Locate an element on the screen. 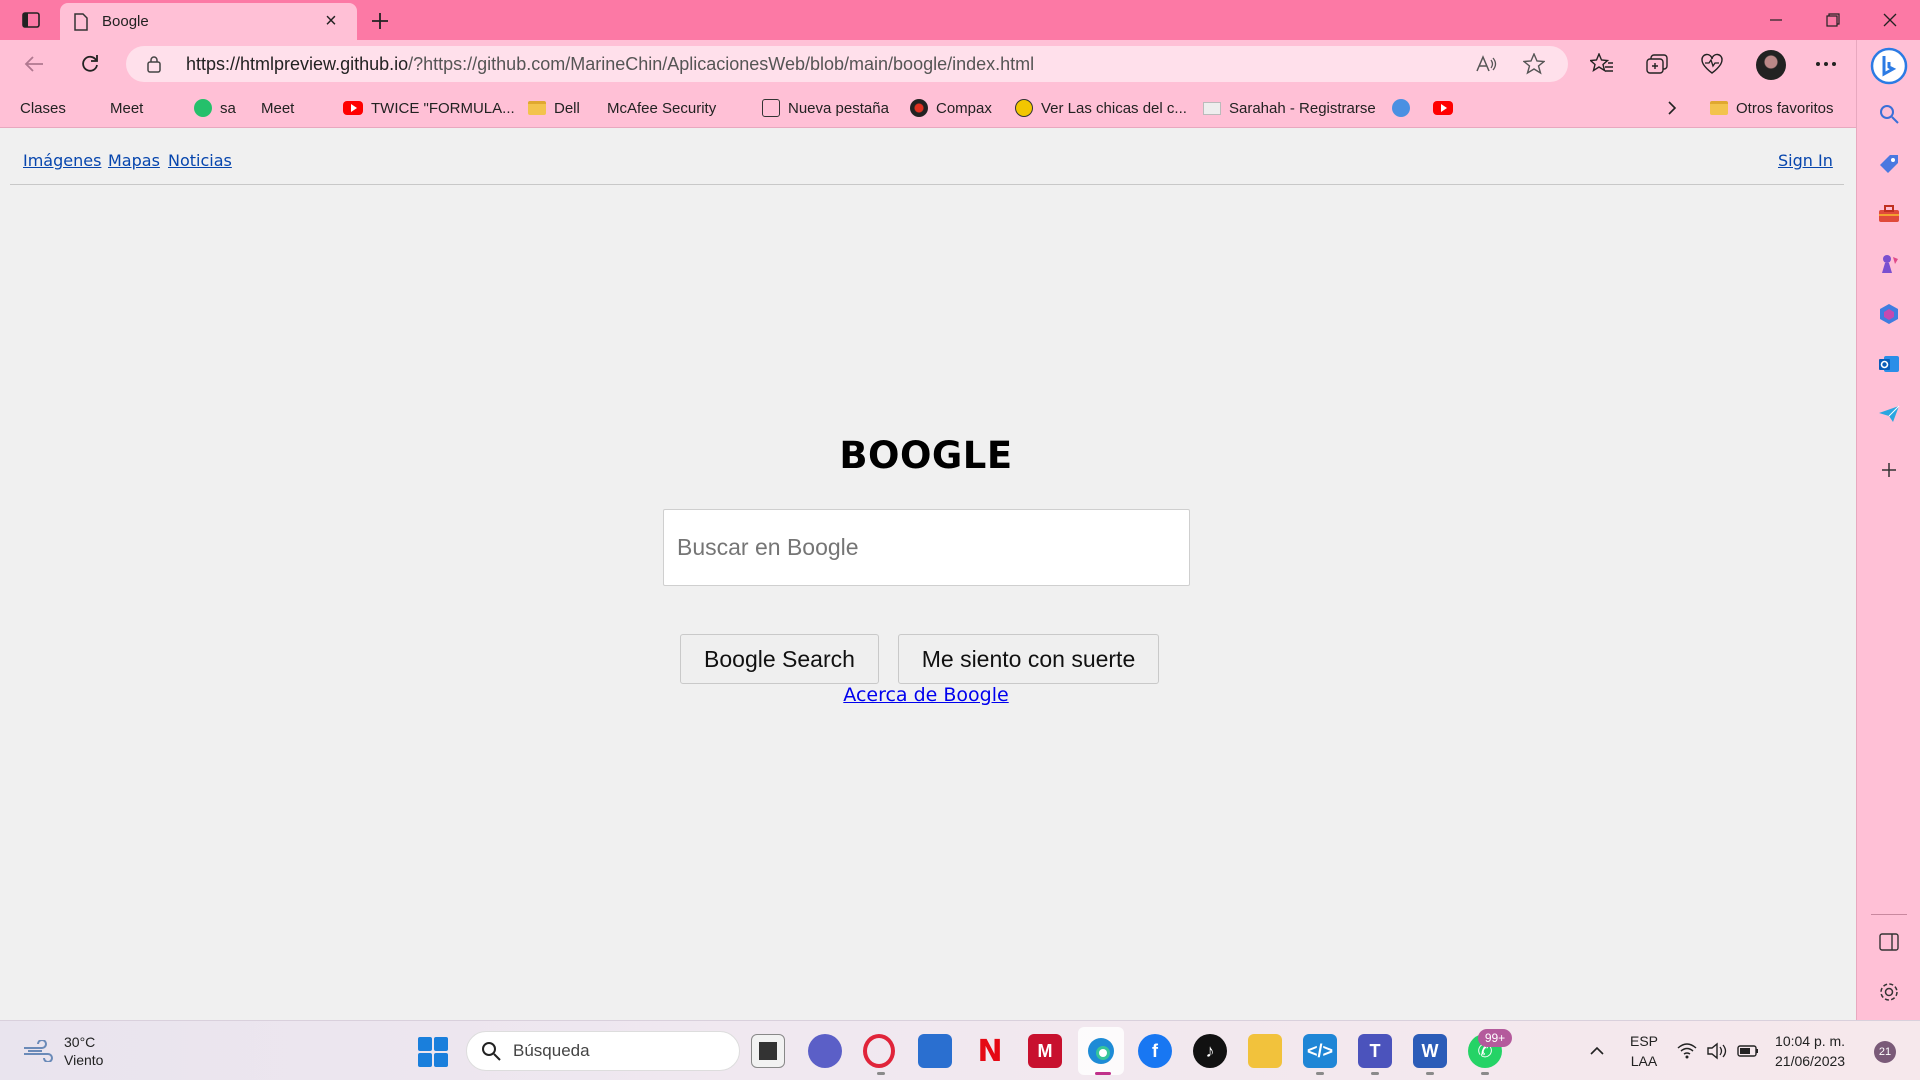  show-hidden-icons-button is located at coordinates (1597, 1051).